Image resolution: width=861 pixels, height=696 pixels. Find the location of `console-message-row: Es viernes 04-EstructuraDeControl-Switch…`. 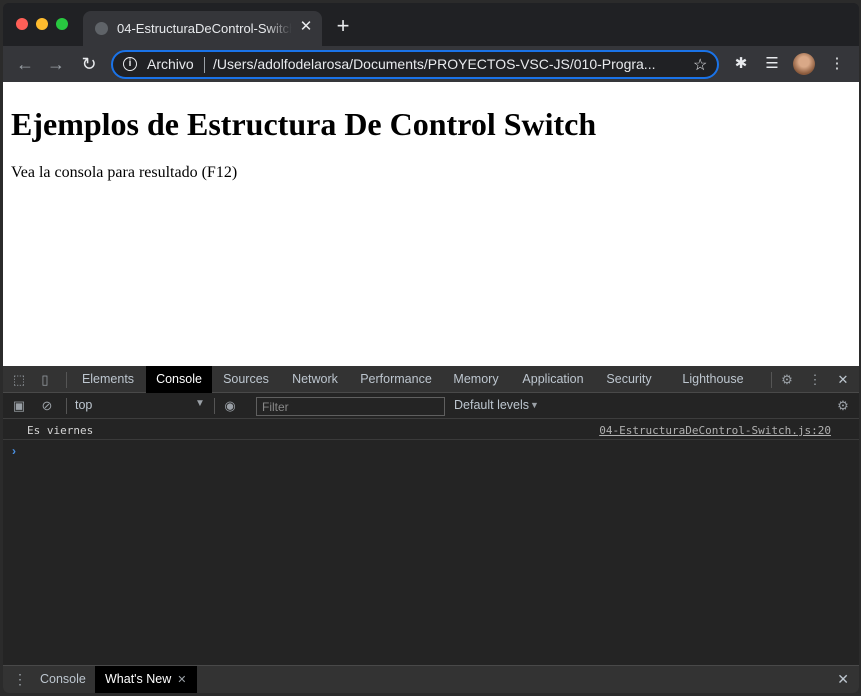

console-message-row: Es viernes 04-EstructuraDeControl-Switch… is located at coordinates (431, 430).